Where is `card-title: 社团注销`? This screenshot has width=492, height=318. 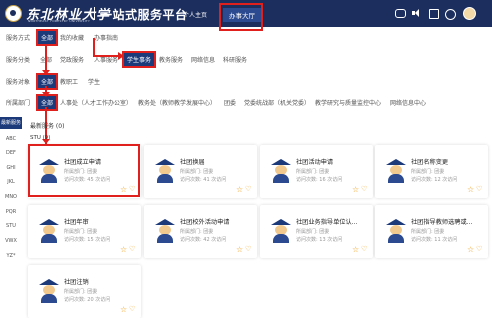
card-title: 社团注销 is located at coordinates (76, 282).